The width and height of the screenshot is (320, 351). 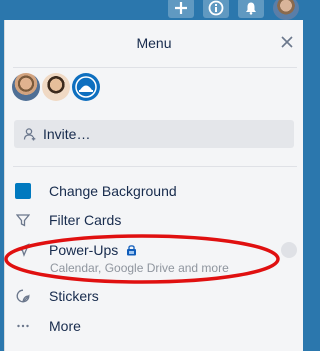 I want to click on bell-icon, so click(x=251, y=8).